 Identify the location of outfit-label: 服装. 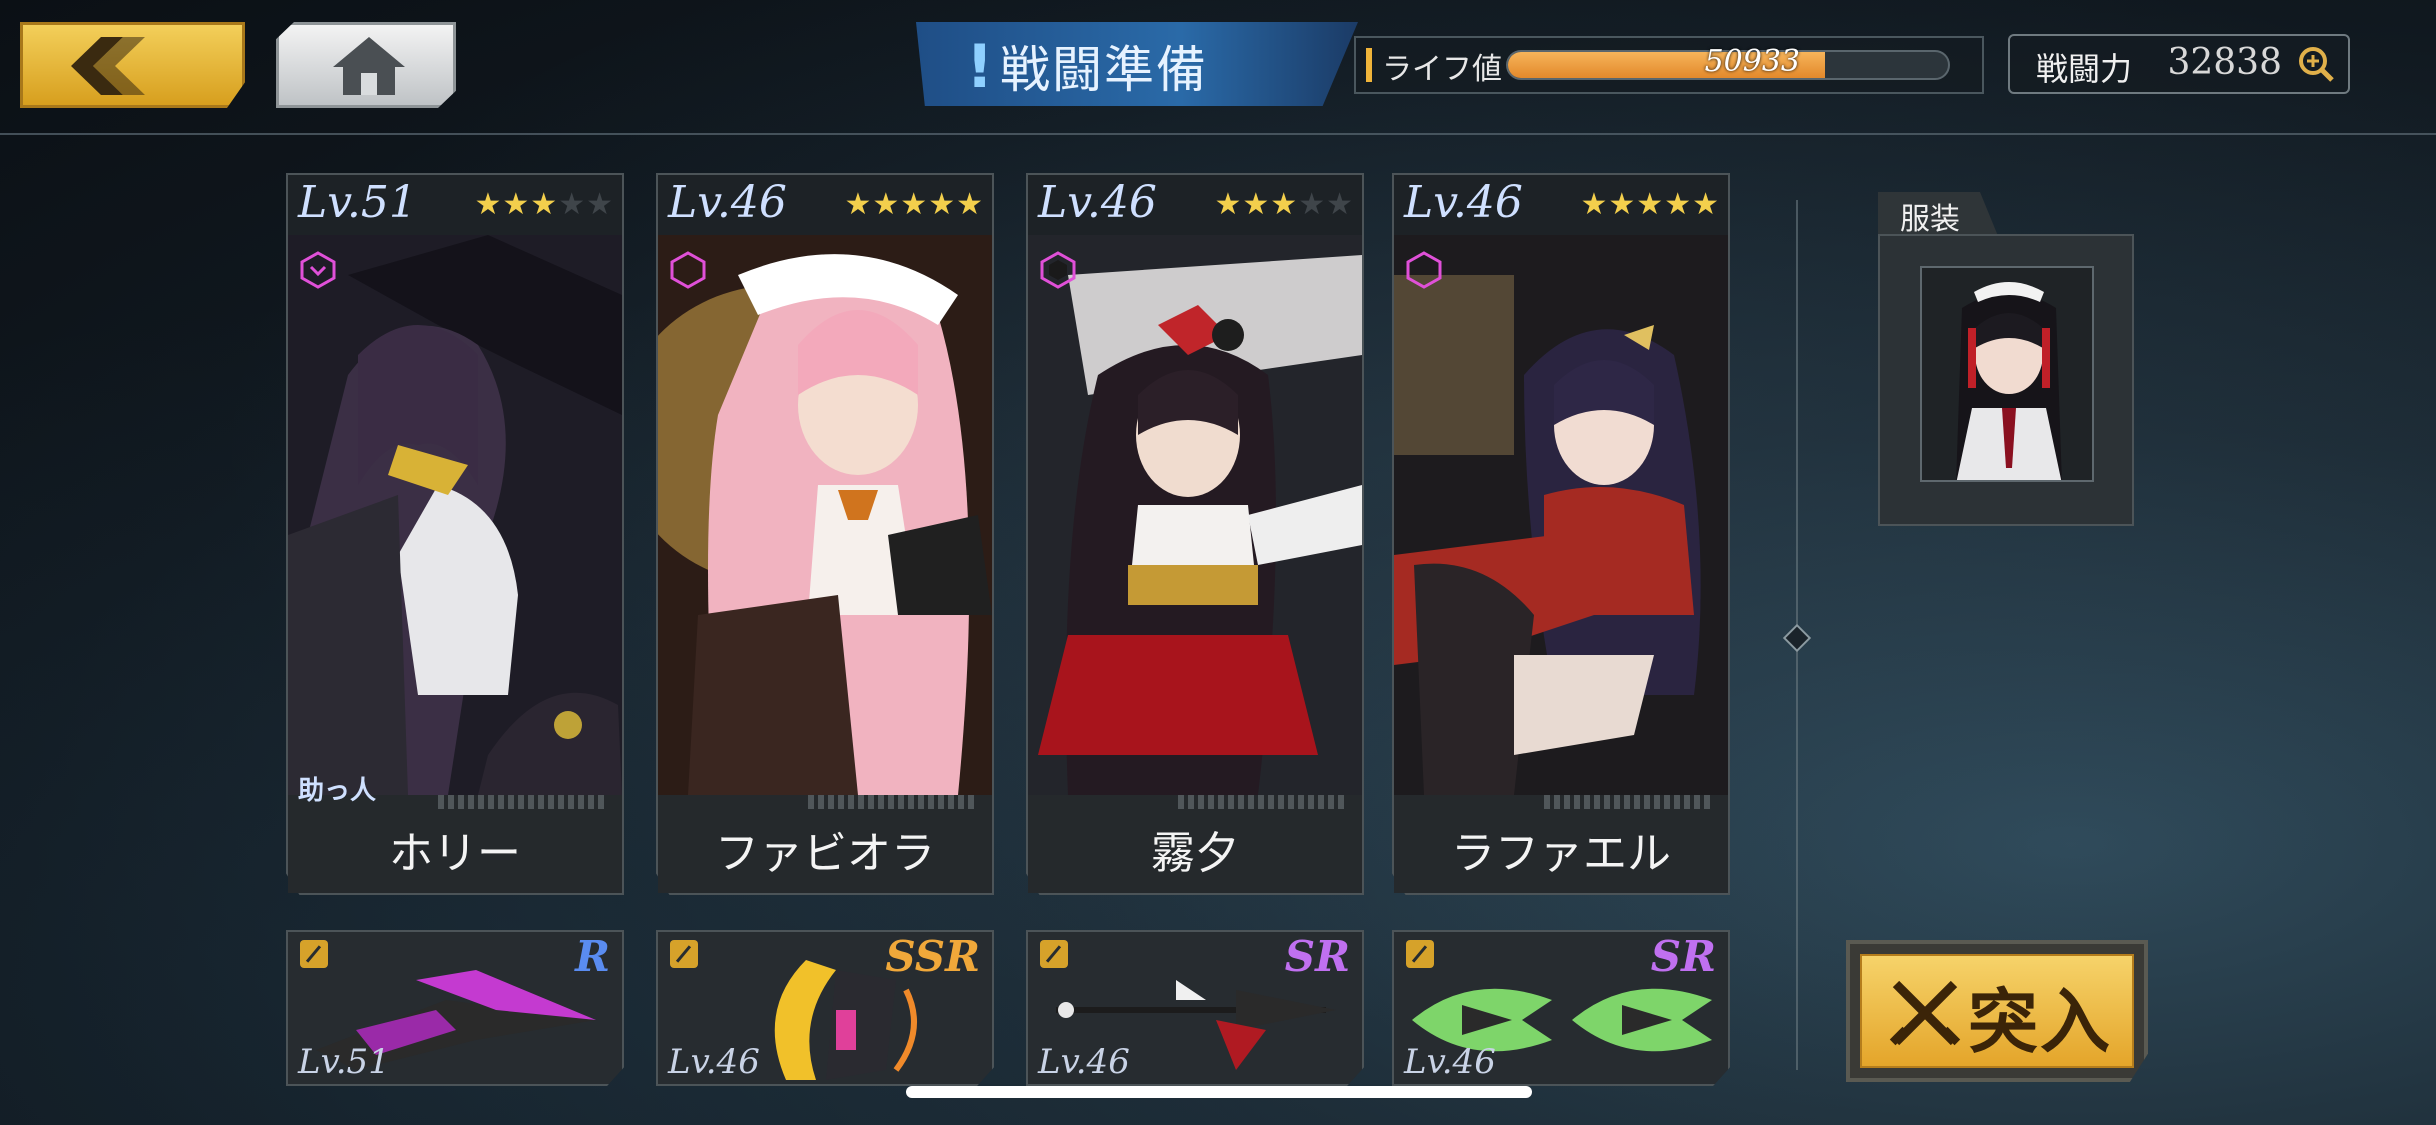
(1930, 219).